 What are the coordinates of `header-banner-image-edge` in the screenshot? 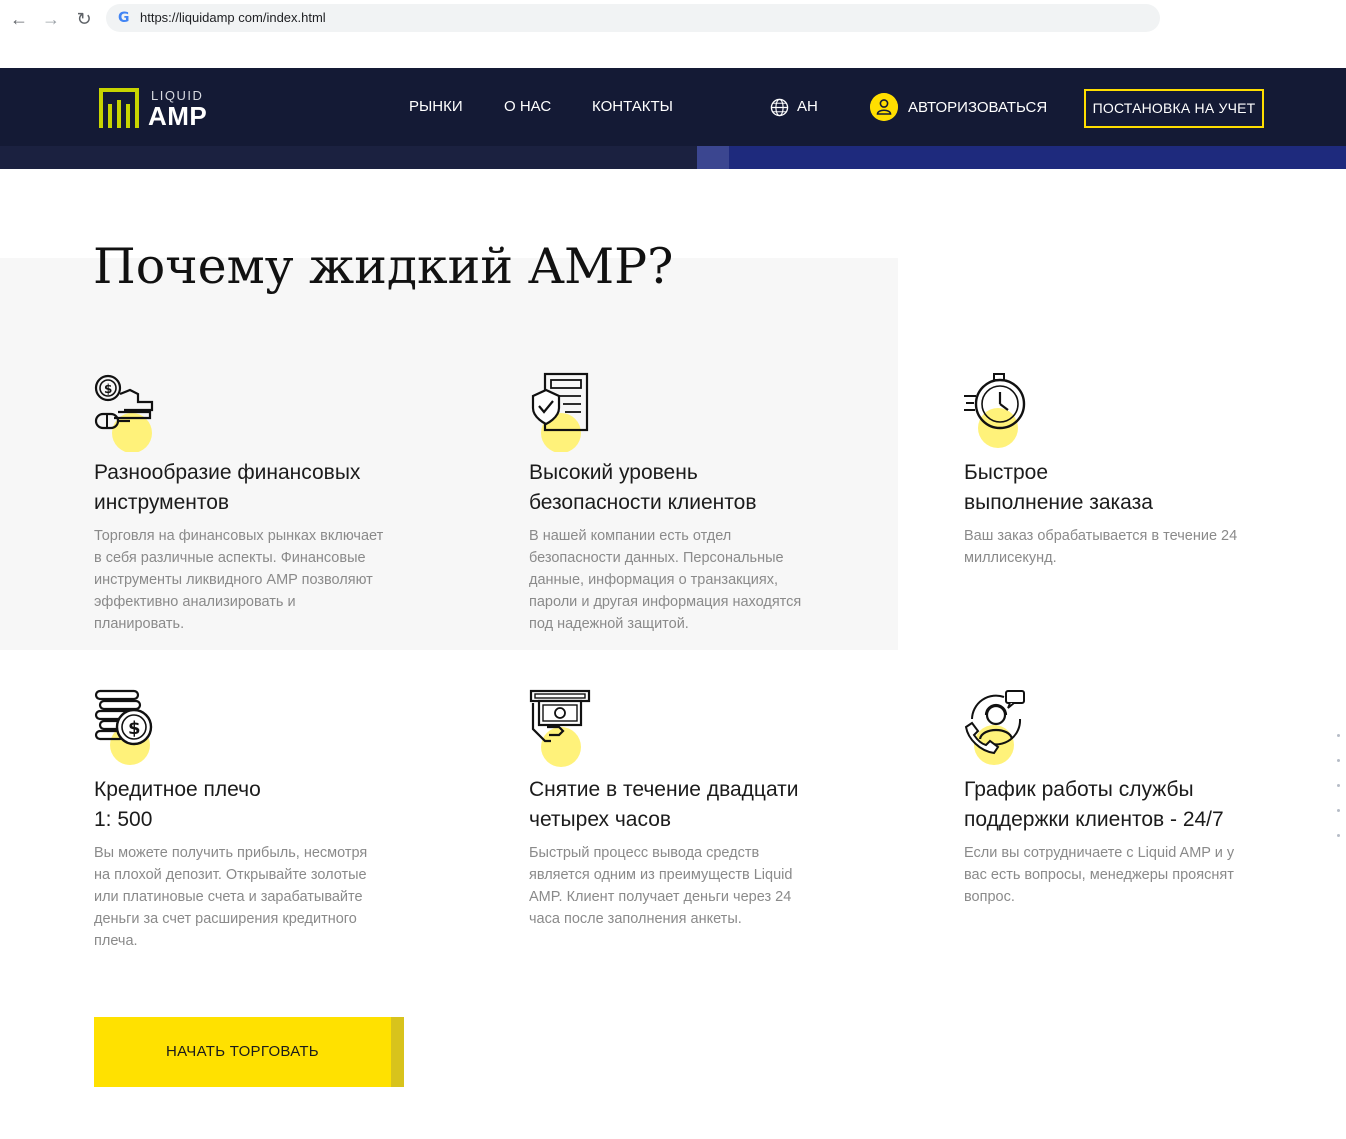 It's located at (713, 157).